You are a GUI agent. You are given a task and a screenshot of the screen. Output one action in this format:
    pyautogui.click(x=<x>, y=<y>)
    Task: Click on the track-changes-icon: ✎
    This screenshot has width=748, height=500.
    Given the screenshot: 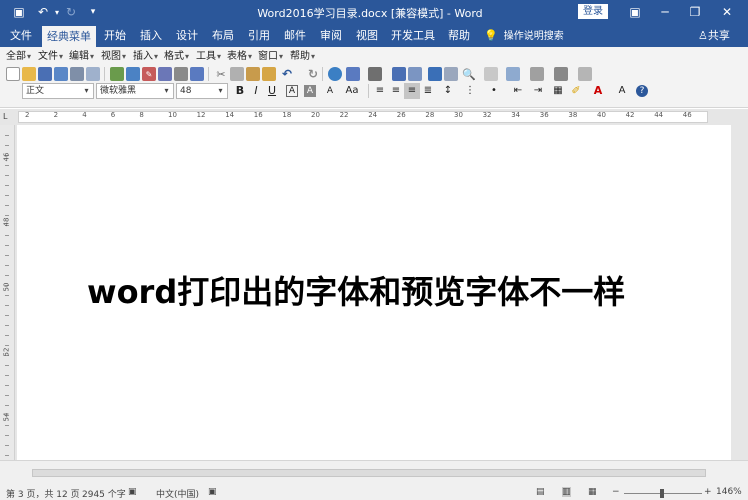 What is the action you would take?
    pyautogui.click(x=149, y=74)
    